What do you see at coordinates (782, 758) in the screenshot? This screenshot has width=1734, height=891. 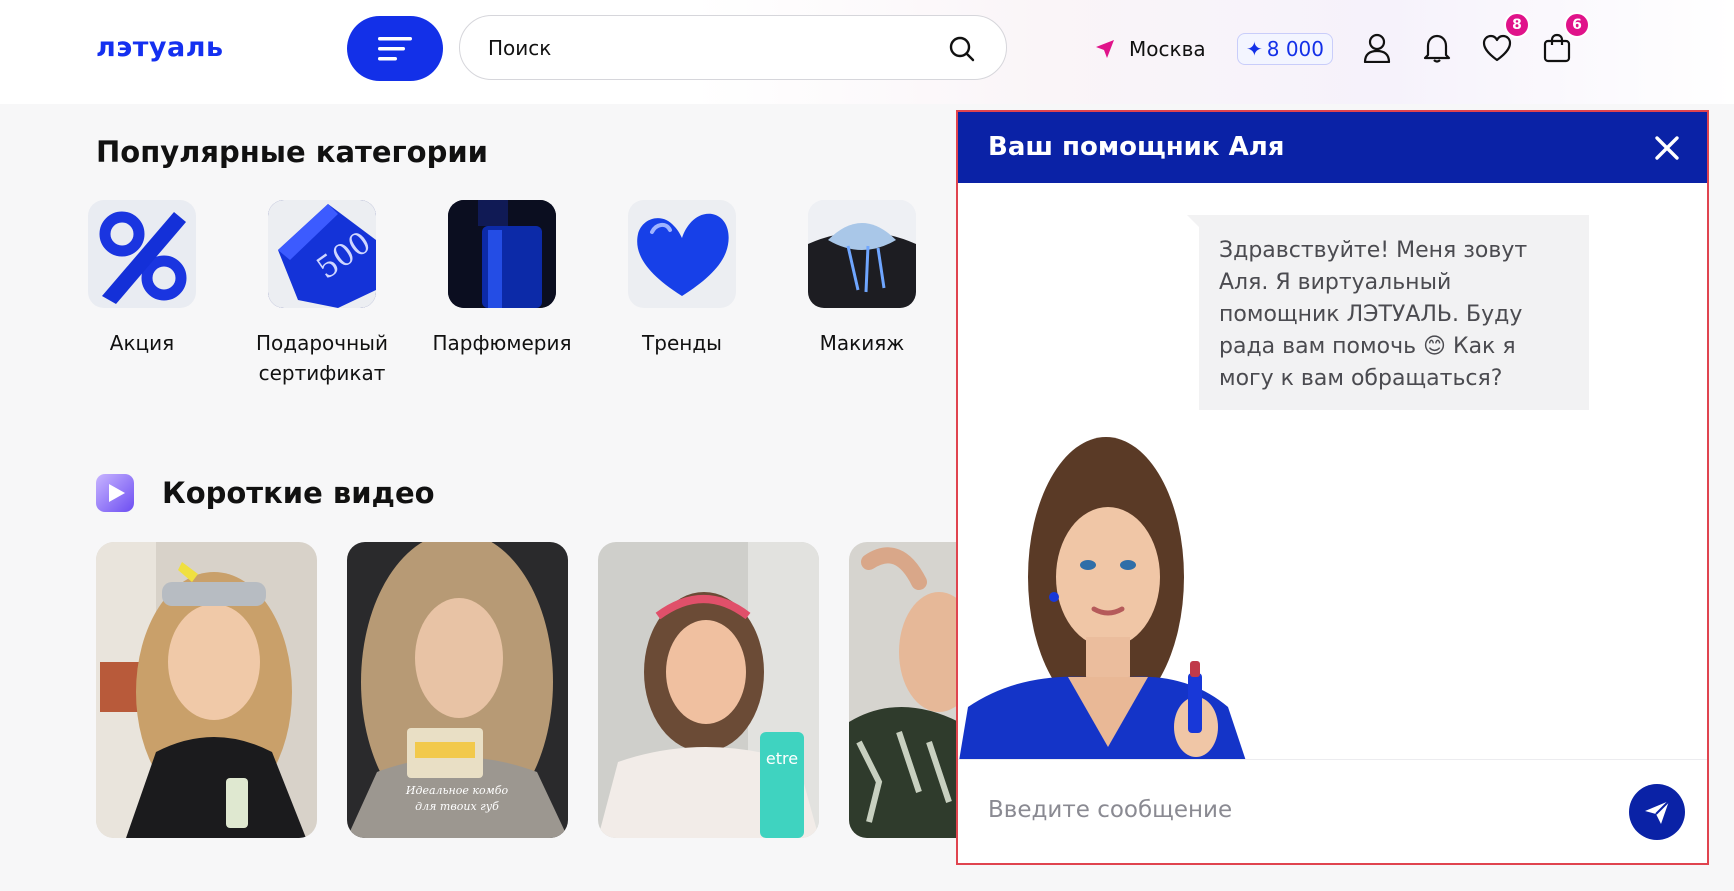 I see `product-brand-label: etre` at bounding box center [782, 758].